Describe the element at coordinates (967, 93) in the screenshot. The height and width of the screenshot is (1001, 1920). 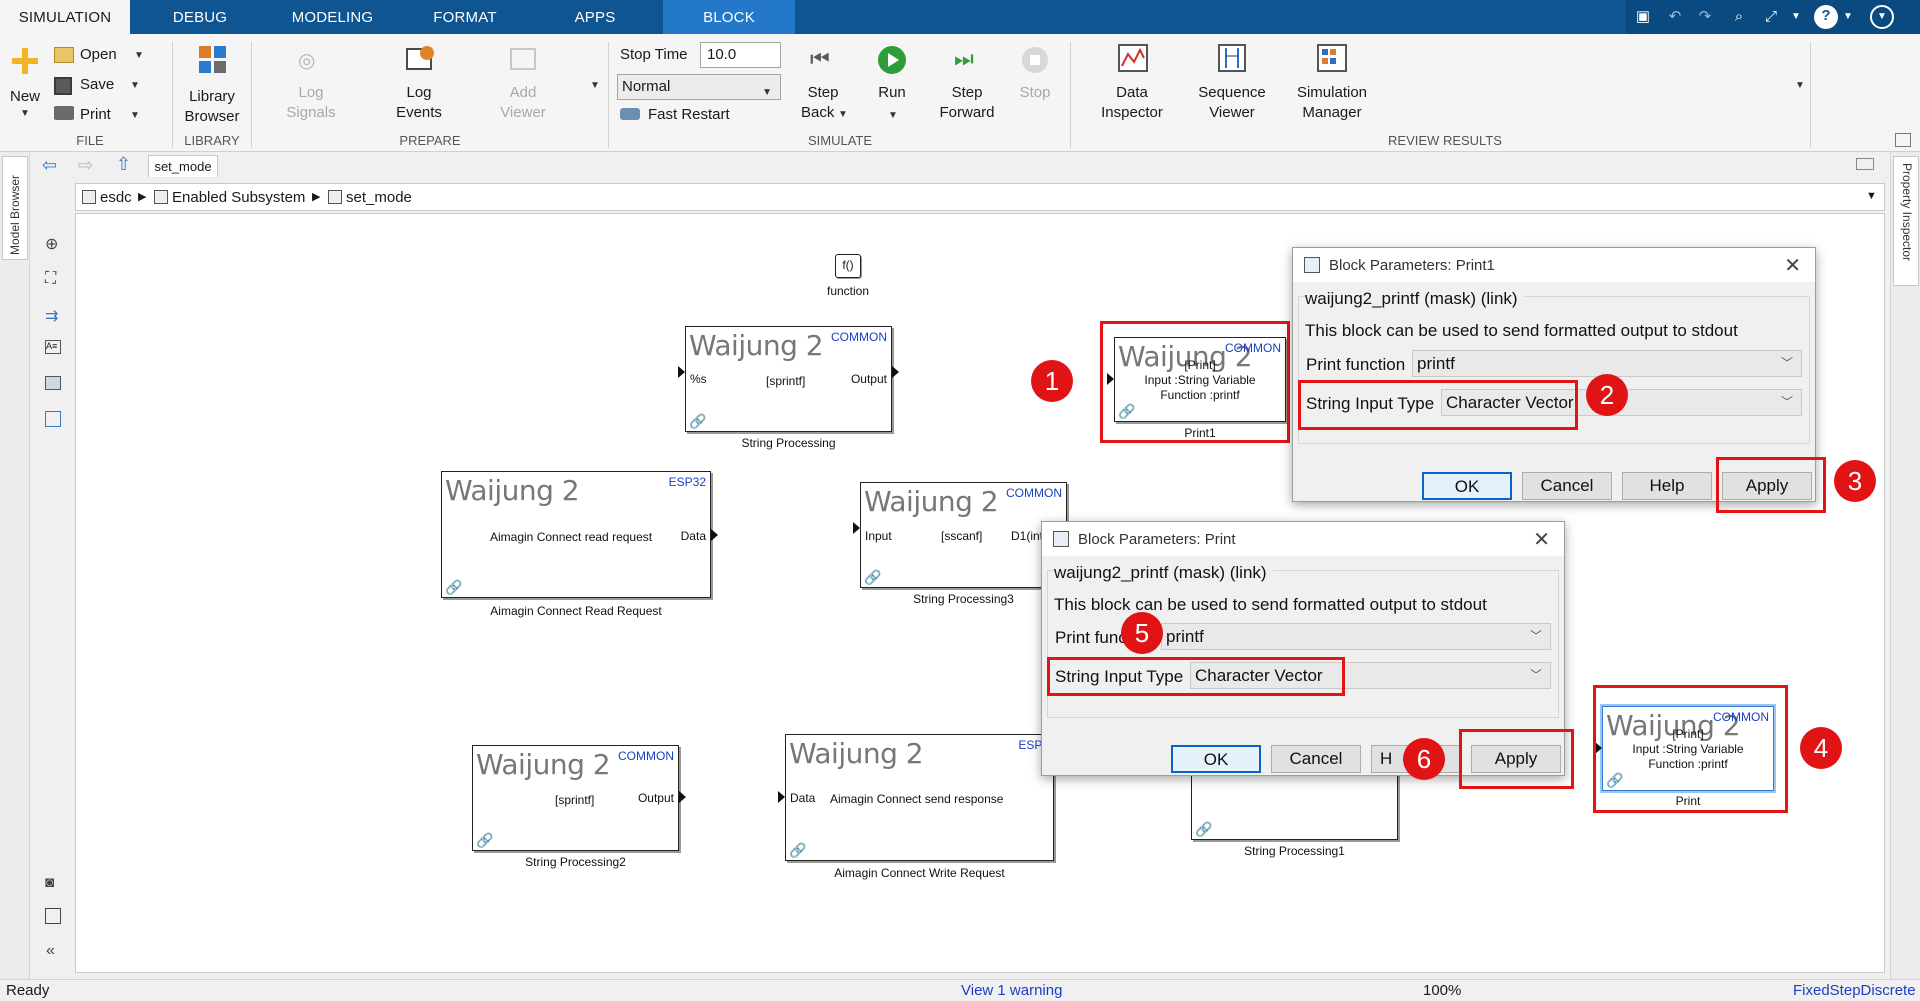
I see `step-forward-button: Step` at that location.